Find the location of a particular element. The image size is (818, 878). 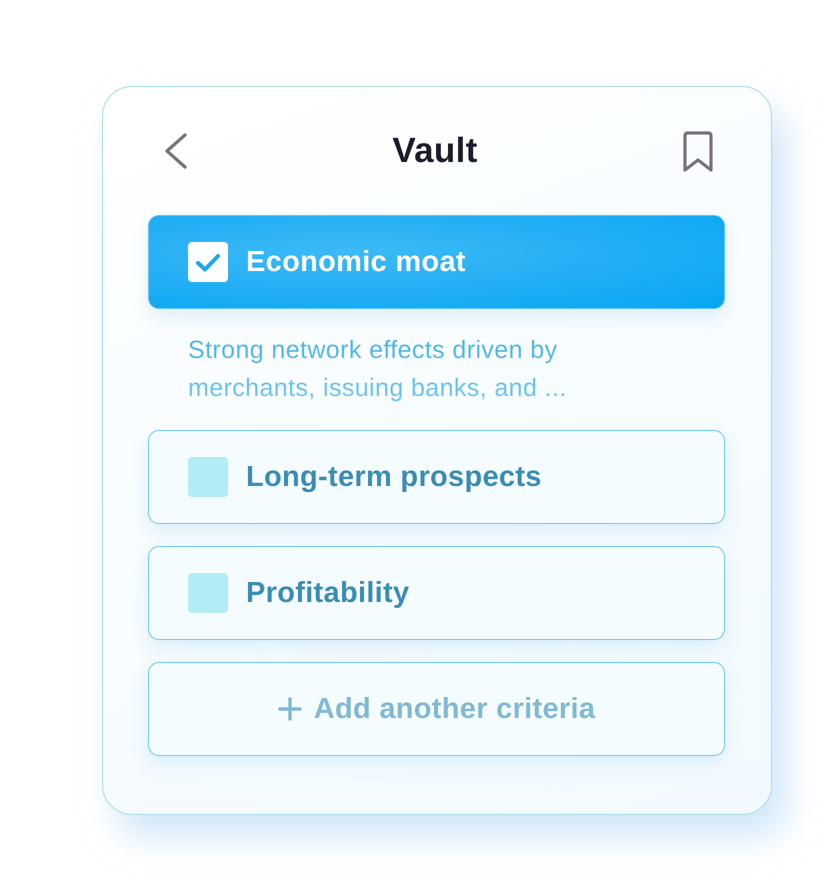

screen-title: Vault is located at coordinates (435, 151).